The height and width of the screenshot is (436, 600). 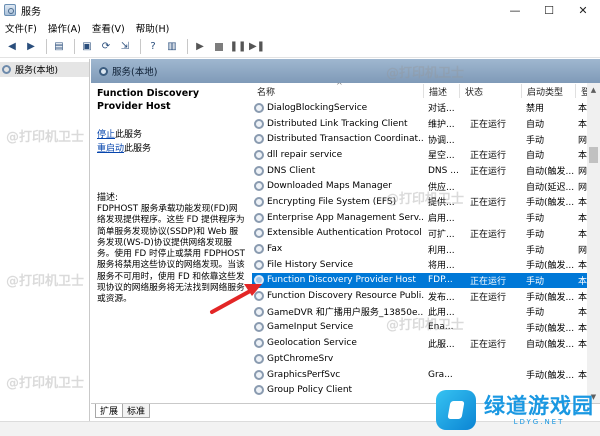 What do you see at coordinates (304, 374) in the screenshot?
I see `service-name-cell-text: GraphicsPerfSvc` at bounding box center [304, 374].